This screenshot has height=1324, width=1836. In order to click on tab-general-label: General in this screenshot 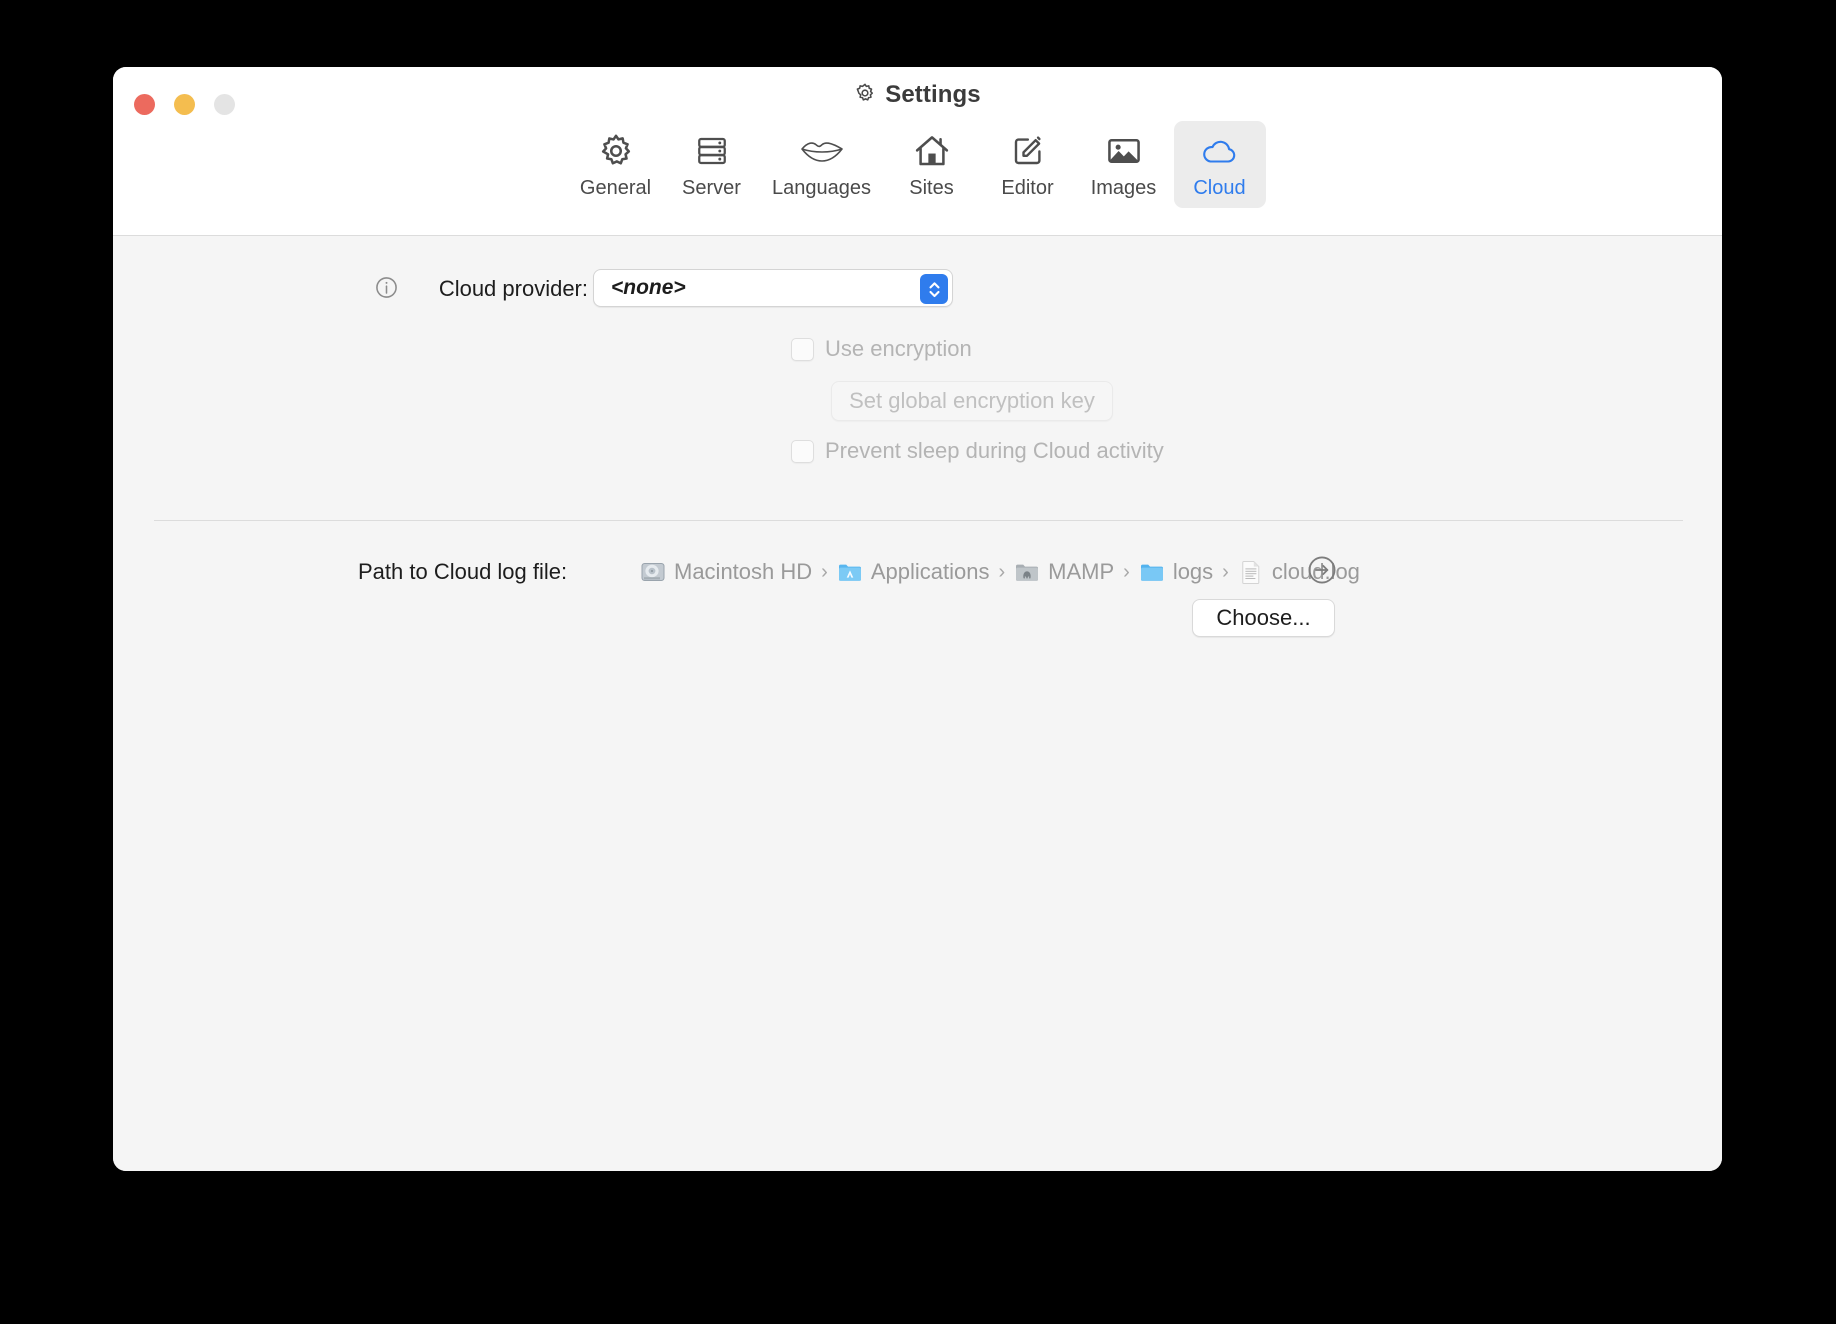, I will do `click(615, 188)`.